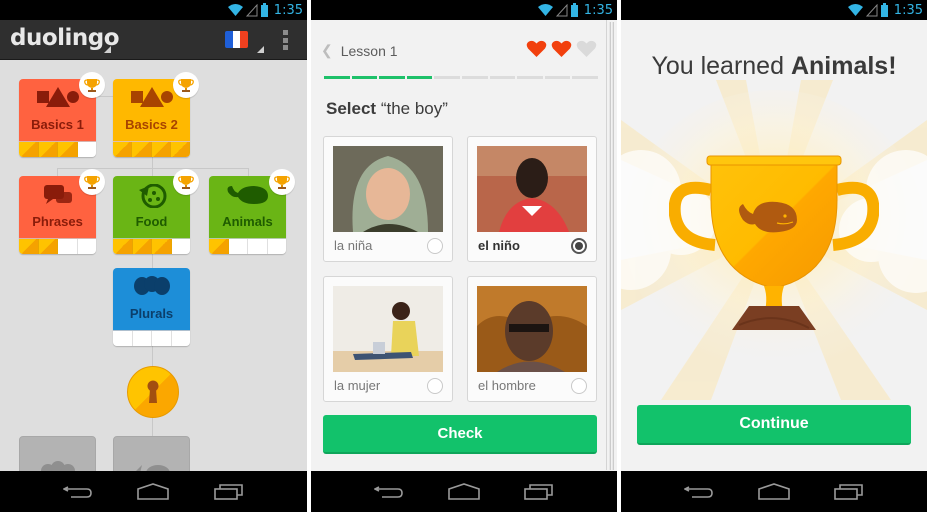  Describe the element at coordinates (461, 77) in the screenshot. I see `lesson-progress-bar` at that location.